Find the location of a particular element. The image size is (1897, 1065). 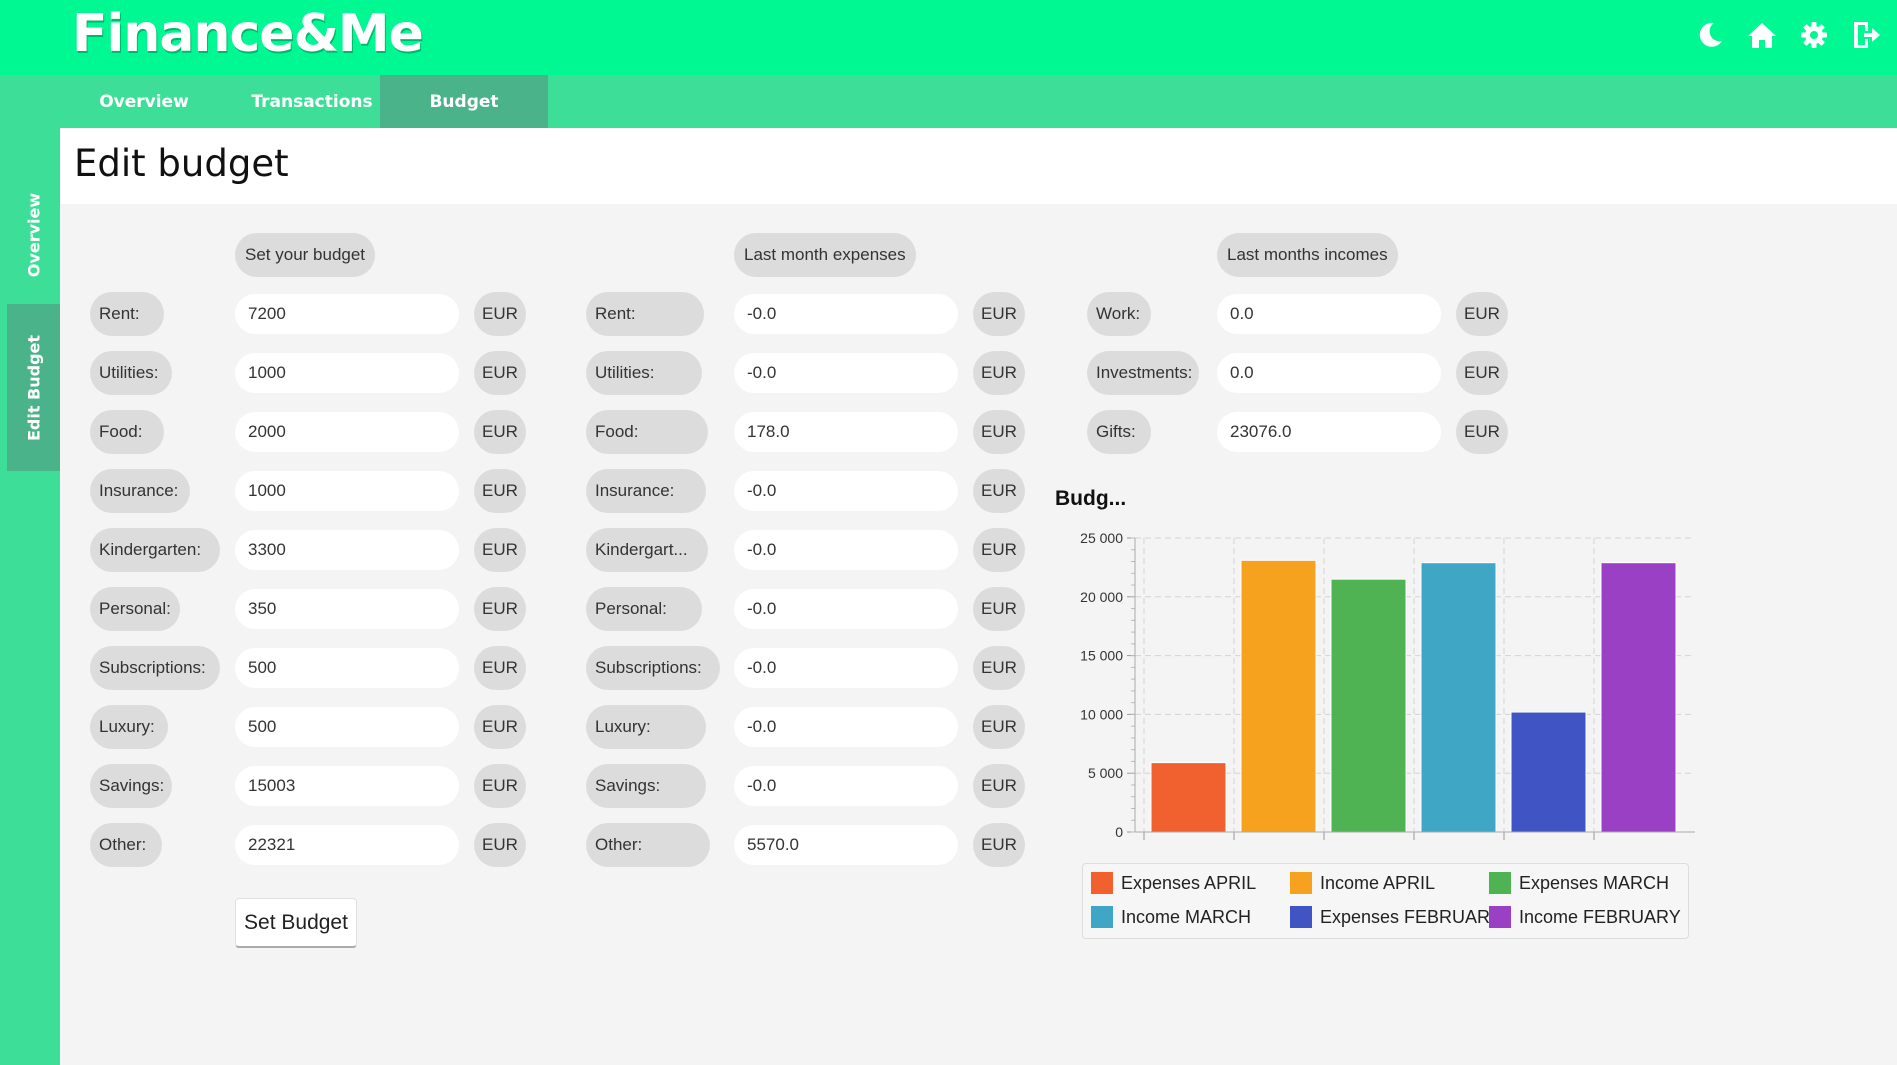

incomes-unit-investments: EUR is located at coordinates (1482, 373).